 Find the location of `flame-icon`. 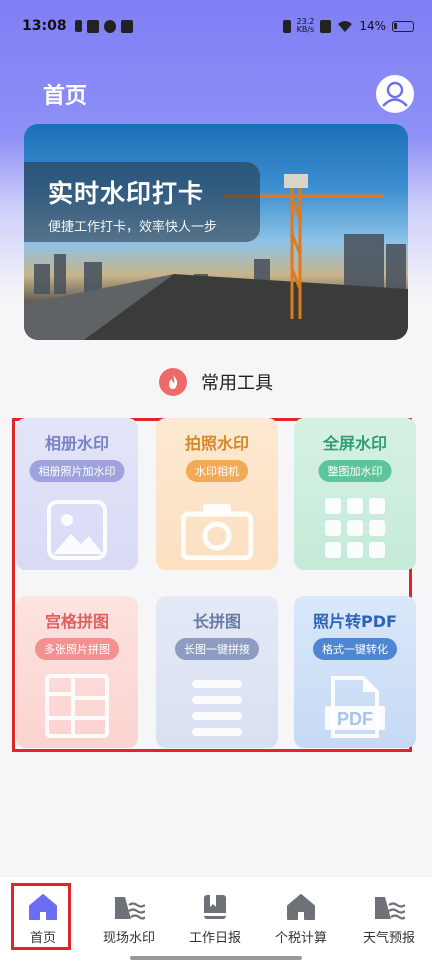

flame-icon is located at coordinates (173, 382).